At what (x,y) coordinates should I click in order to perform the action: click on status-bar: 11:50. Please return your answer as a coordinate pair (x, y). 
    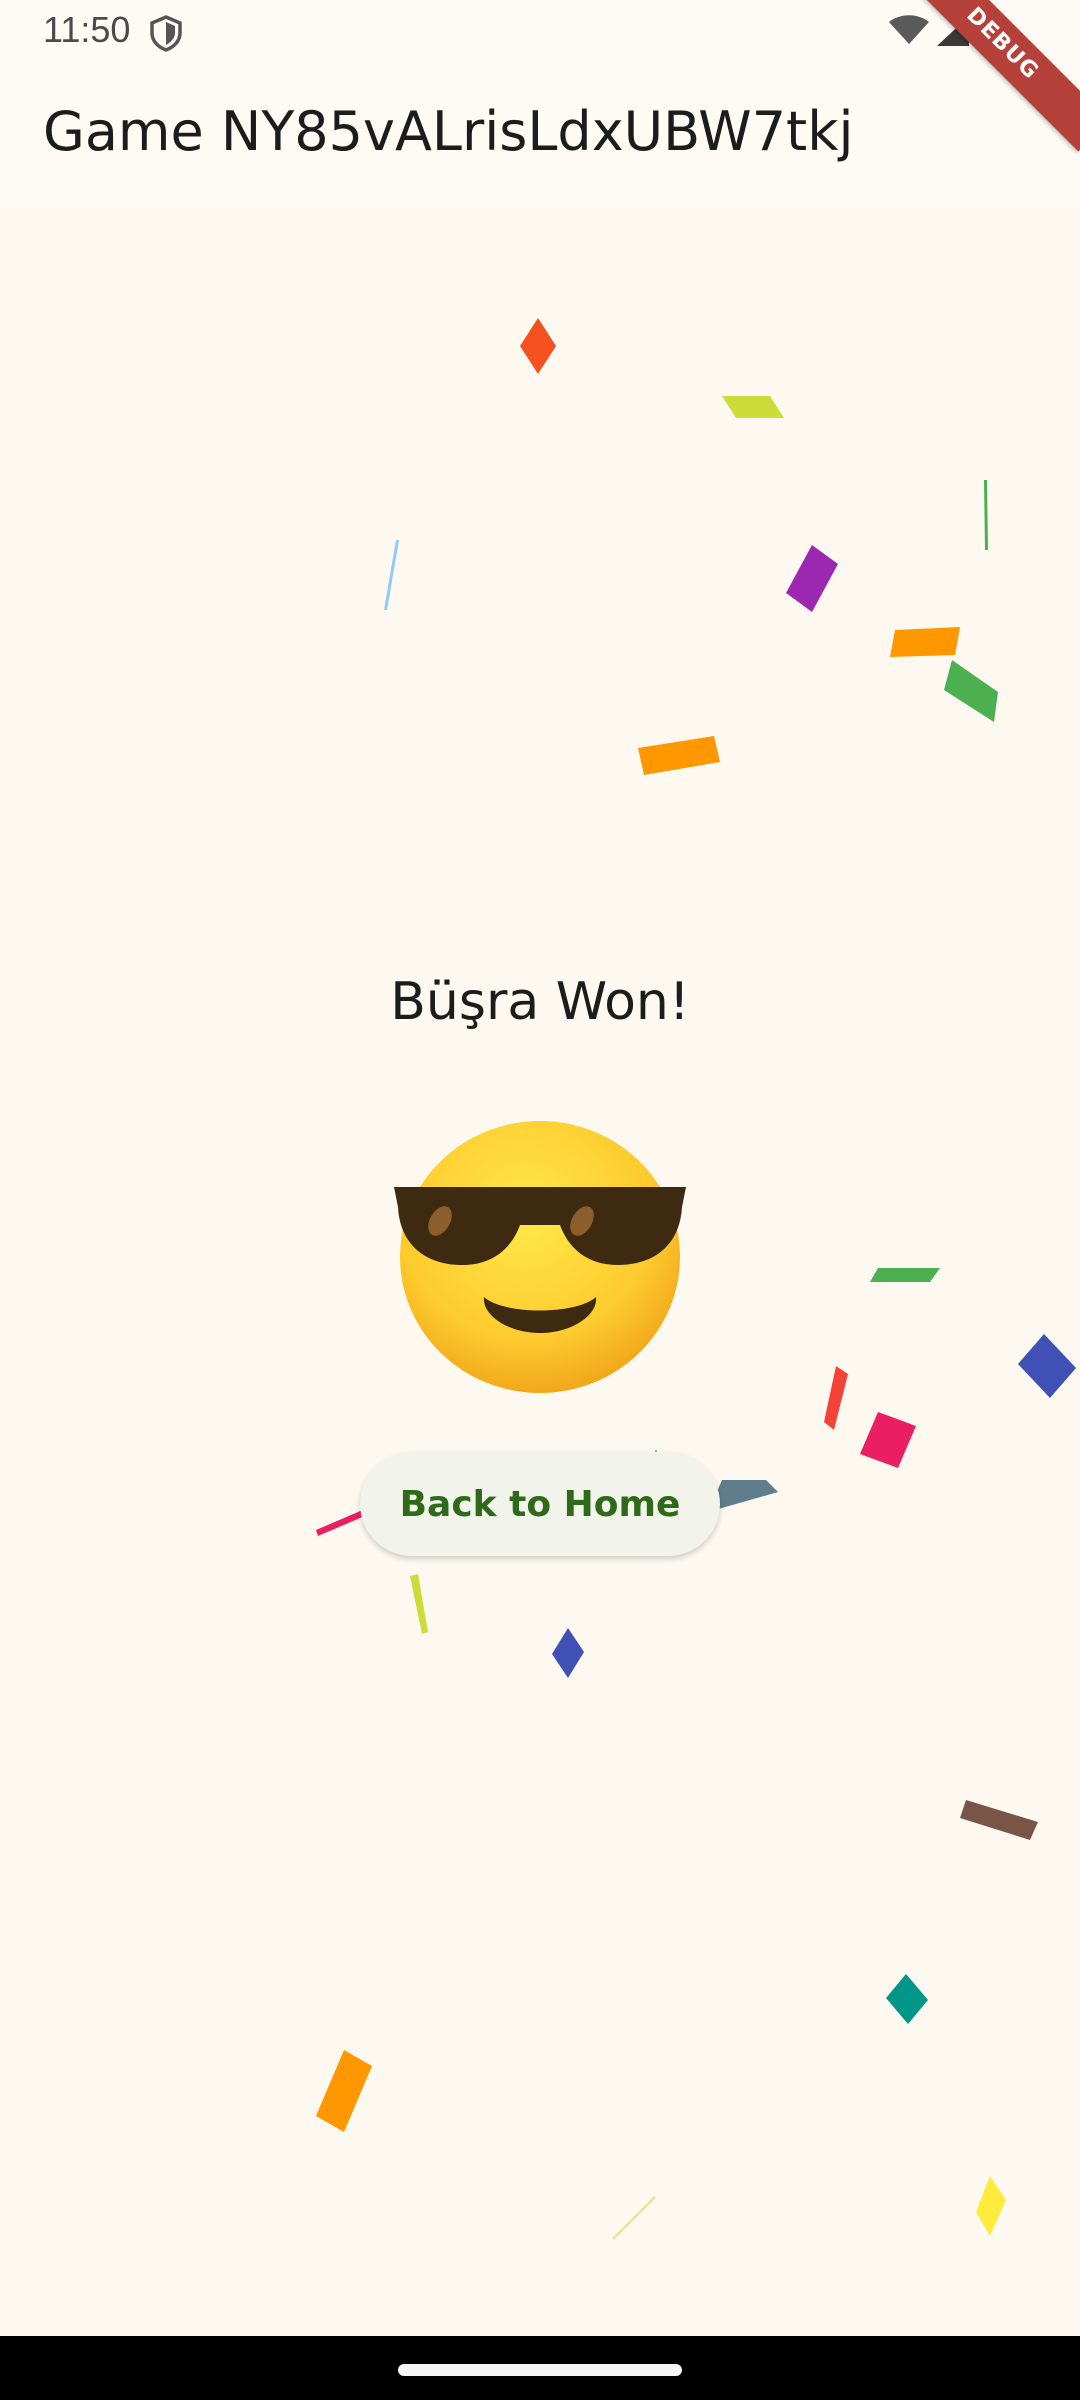
    Looking at the image, I should click on (540, 31).